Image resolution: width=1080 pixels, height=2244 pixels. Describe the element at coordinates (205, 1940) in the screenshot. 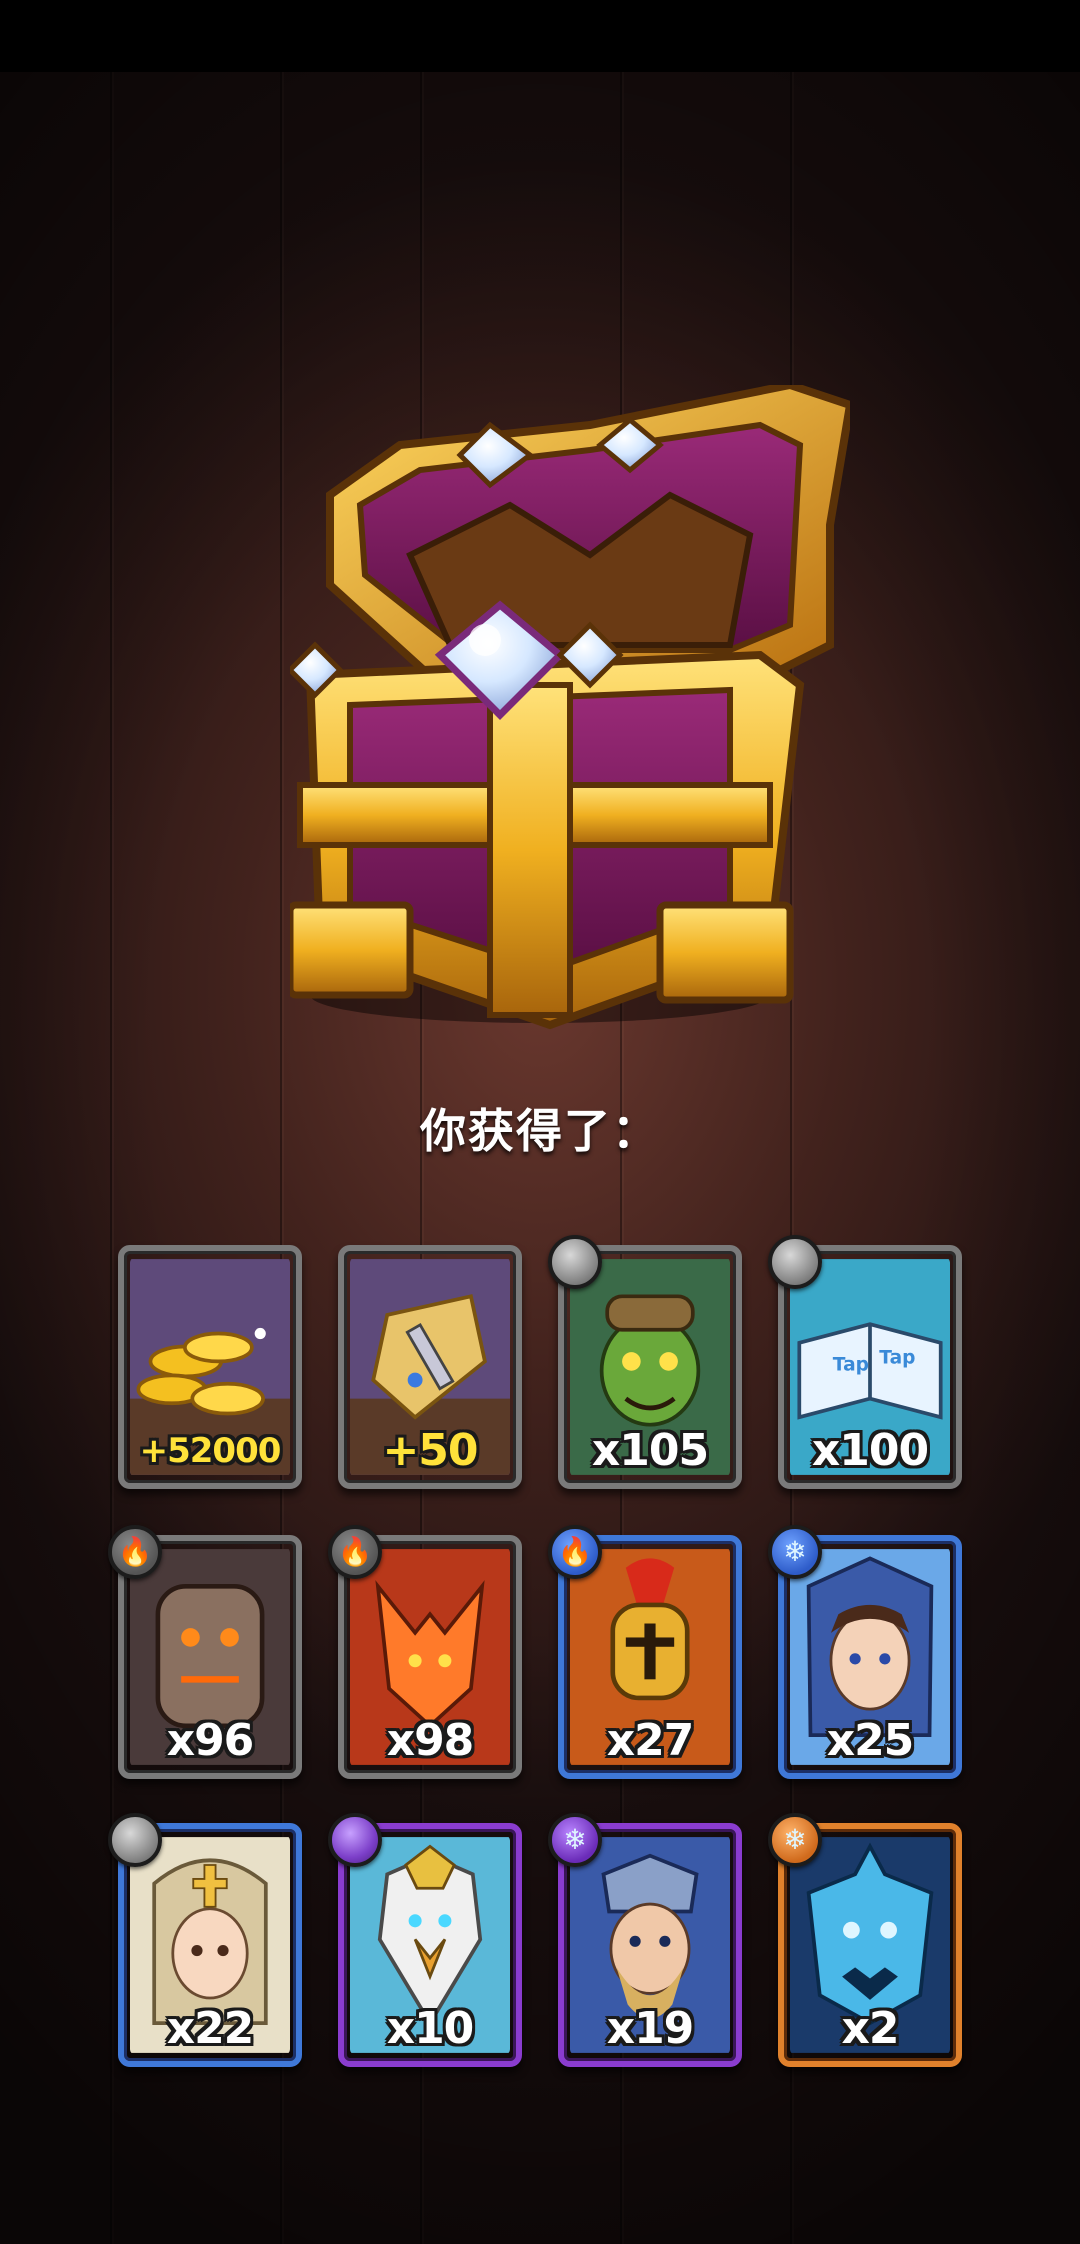

I see `reward-card-priestess: x22` at that location.